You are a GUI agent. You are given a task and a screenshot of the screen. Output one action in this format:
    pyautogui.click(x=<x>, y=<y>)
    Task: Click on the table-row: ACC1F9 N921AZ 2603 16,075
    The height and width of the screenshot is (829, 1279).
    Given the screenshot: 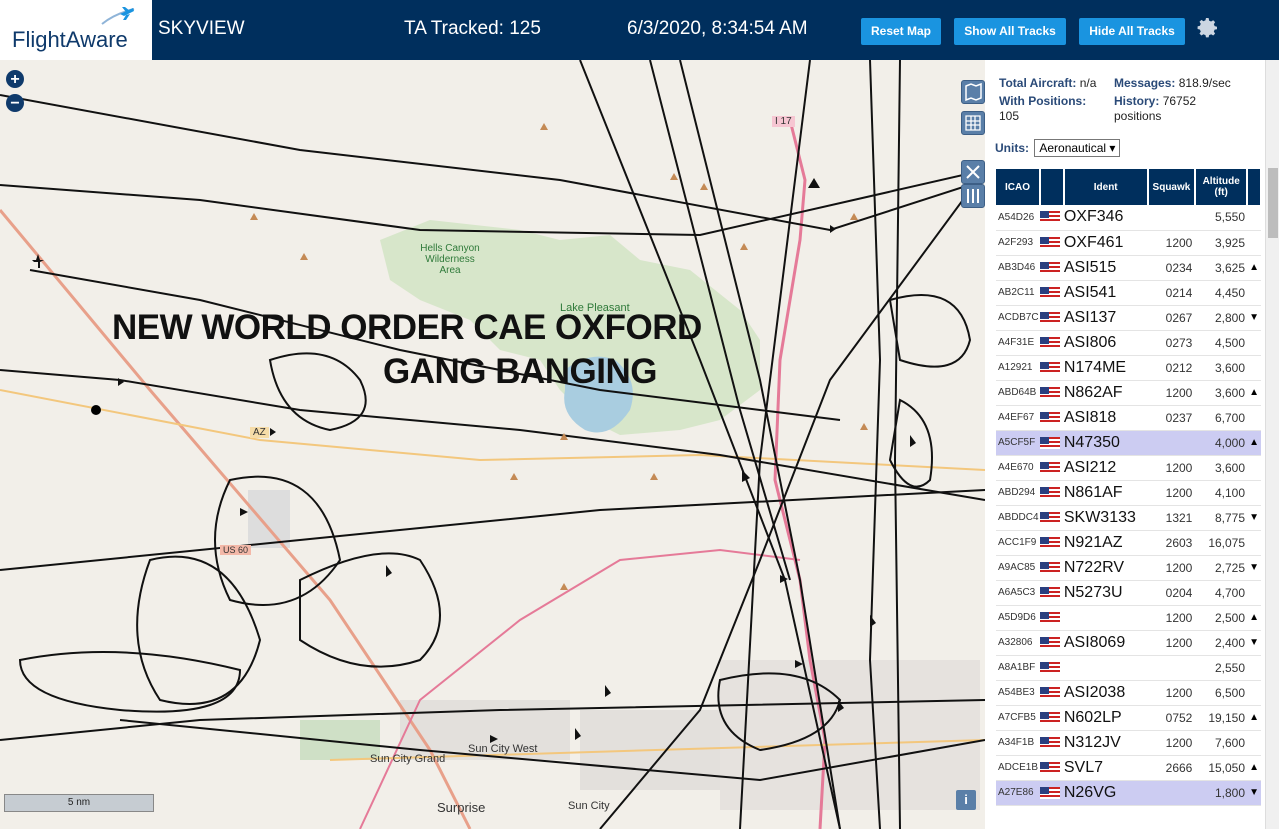 What is the action you would take?
    pyautogui.click(x=1128, y=543)
    